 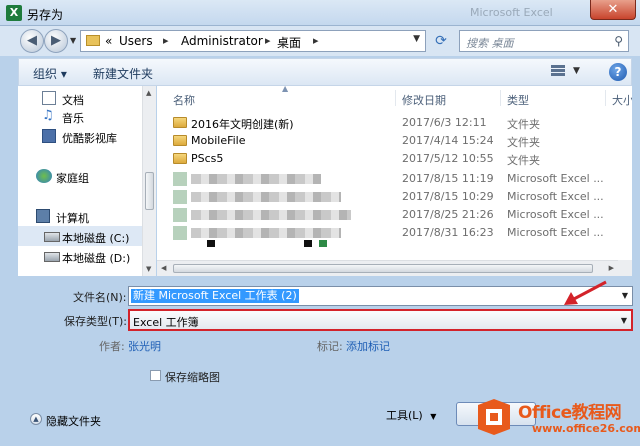 I want to click on title-bar: X 另存为 Microsoft Excel ✕, so click(x=320, y=13).